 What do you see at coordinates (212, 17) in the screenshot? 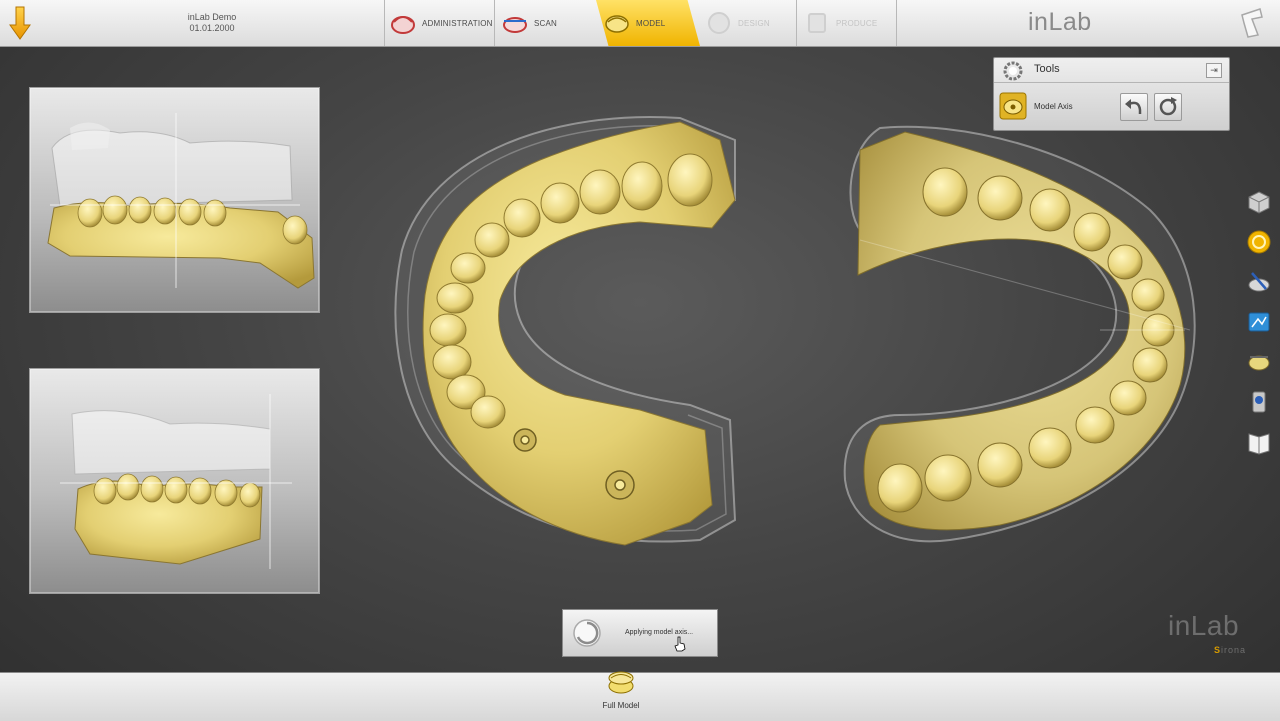
I see `case-name: inLab Demo` at bounding box center [212, 17].